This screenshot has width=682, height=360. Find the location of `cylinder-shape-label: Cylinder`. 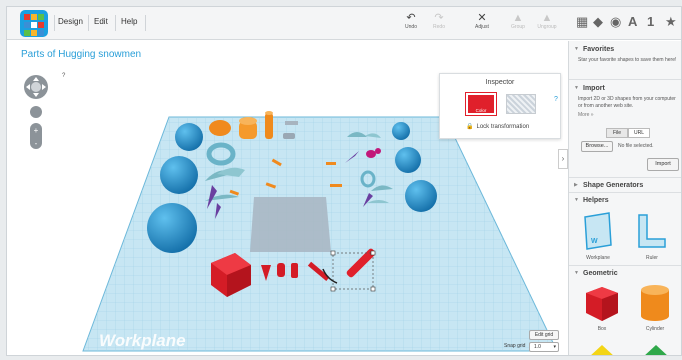

cylinder-shape-label: Cylinder is located at coordinates (655, 329).